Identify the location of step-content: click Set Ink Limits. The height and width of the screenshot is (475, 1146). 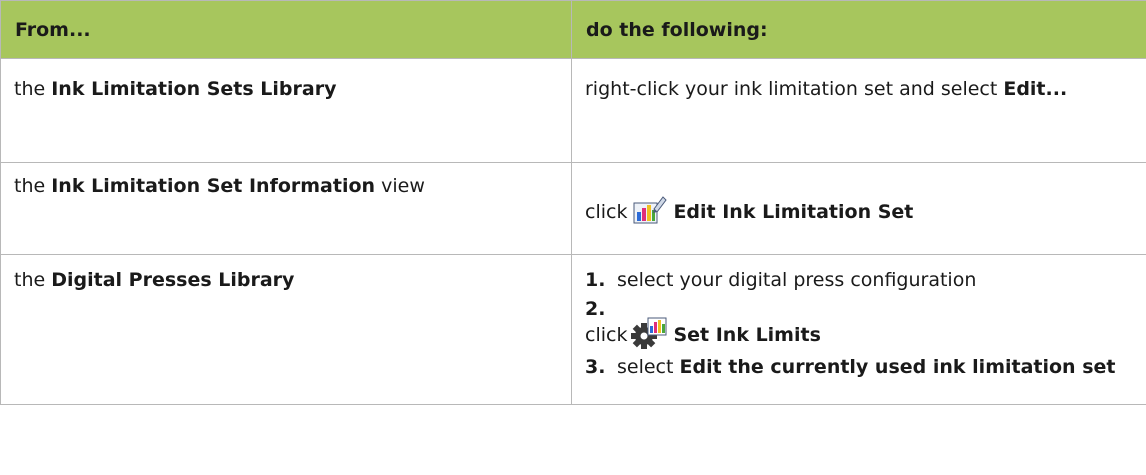
(703, 333).